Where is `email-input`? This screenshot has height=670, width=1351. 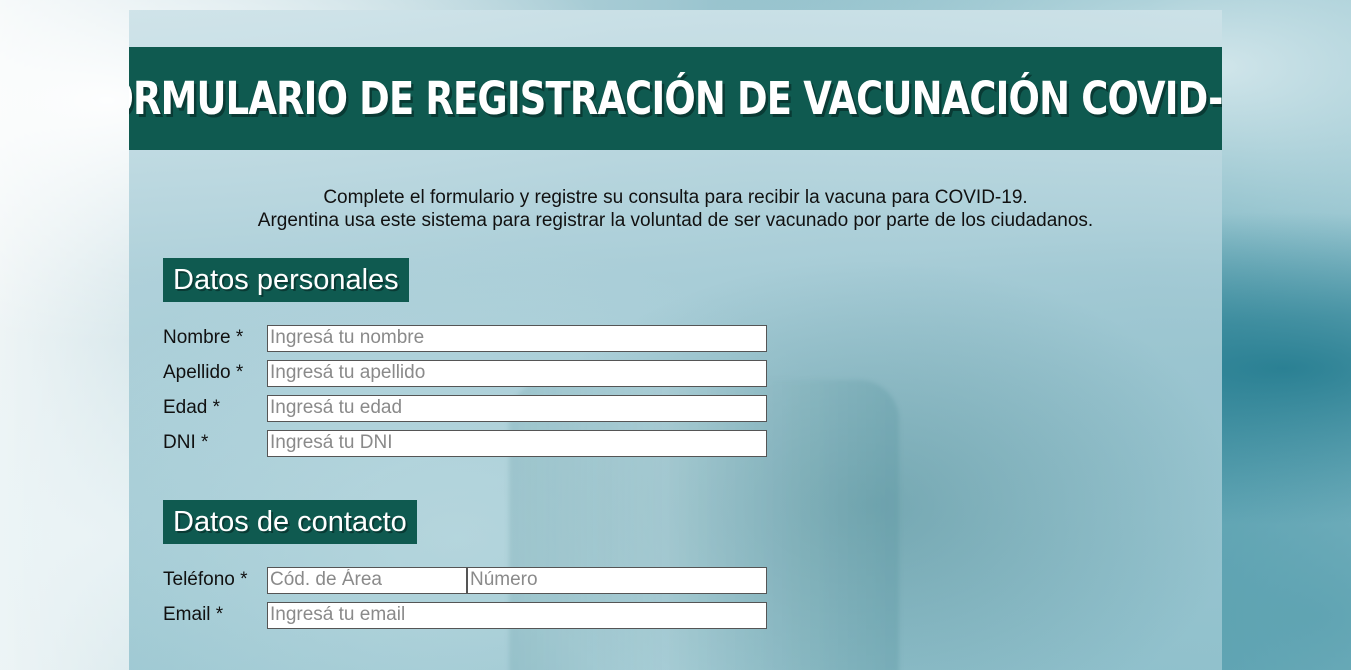
email-input is located at coordinates (517, 615).